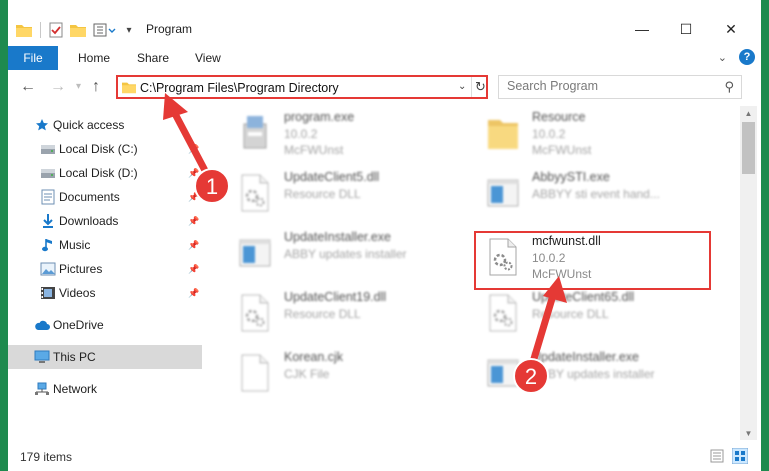  Describe the element at coordinates (748, 113) in the screenshot. I see `scroll-up-icon: ▲` at that location.